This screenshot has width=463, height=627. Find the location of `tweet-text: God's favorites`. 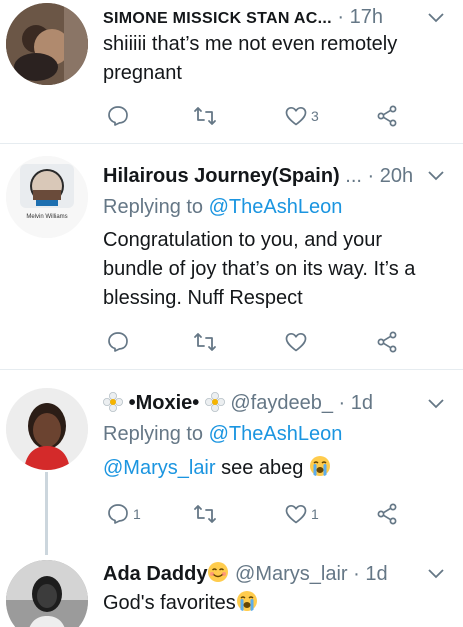

tweet-text: God's favorites is located at coordinates (275, 603).